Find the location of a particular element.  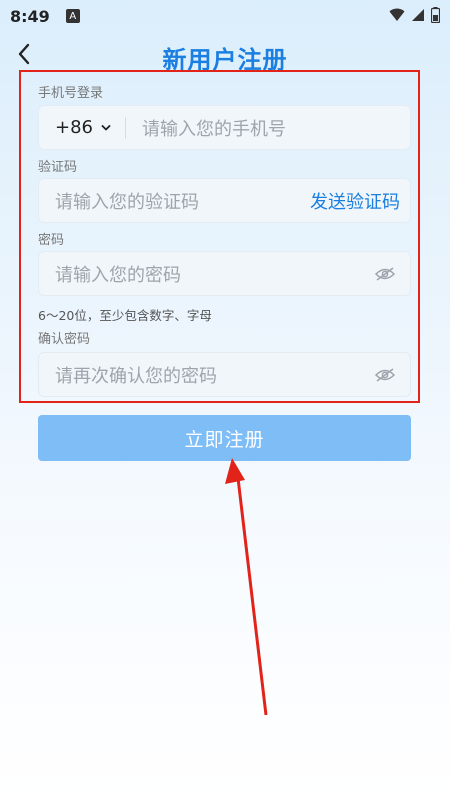

code-field: 请输入您的验证码 发送验证码 is located at coordinates (224, 200).